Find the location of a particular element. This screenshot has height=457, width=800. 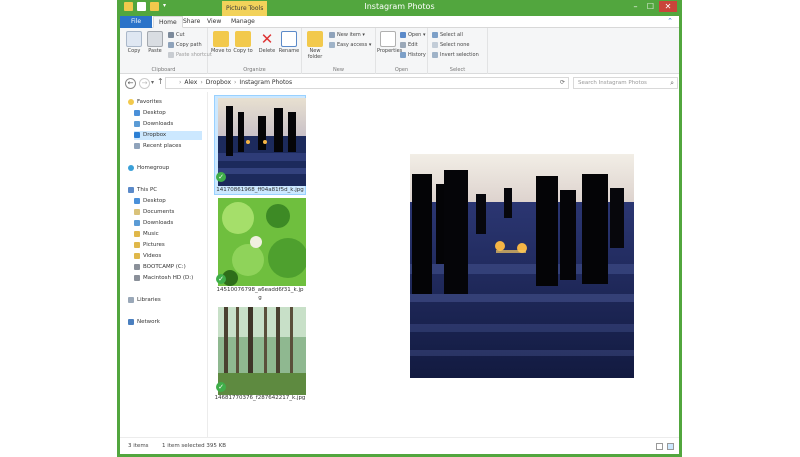

nav-pc-downloads-label: Downloads is located at coordinates (158, 223).